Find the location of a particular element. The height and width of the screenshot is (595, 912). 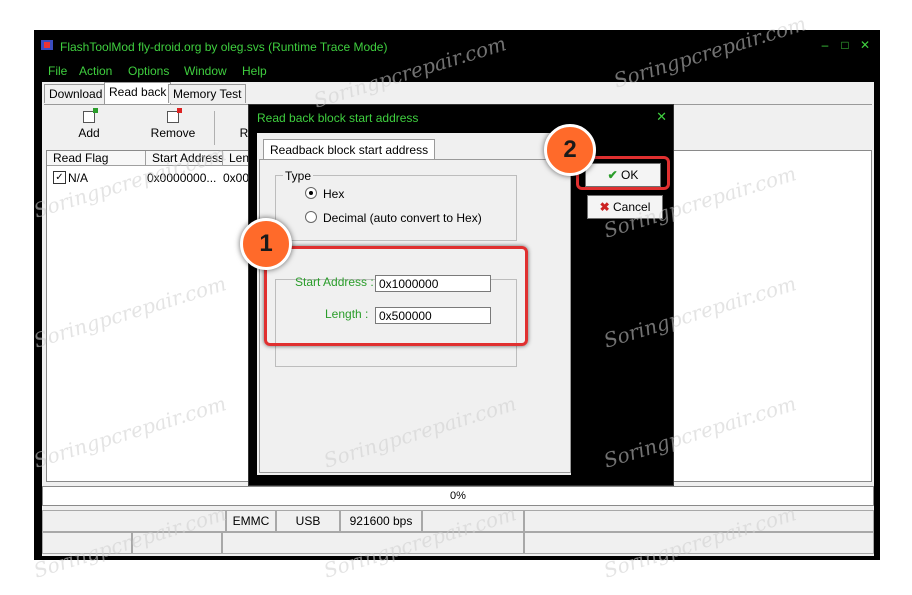

row-checkbox: ✓ is located at coordinates (59, 177).